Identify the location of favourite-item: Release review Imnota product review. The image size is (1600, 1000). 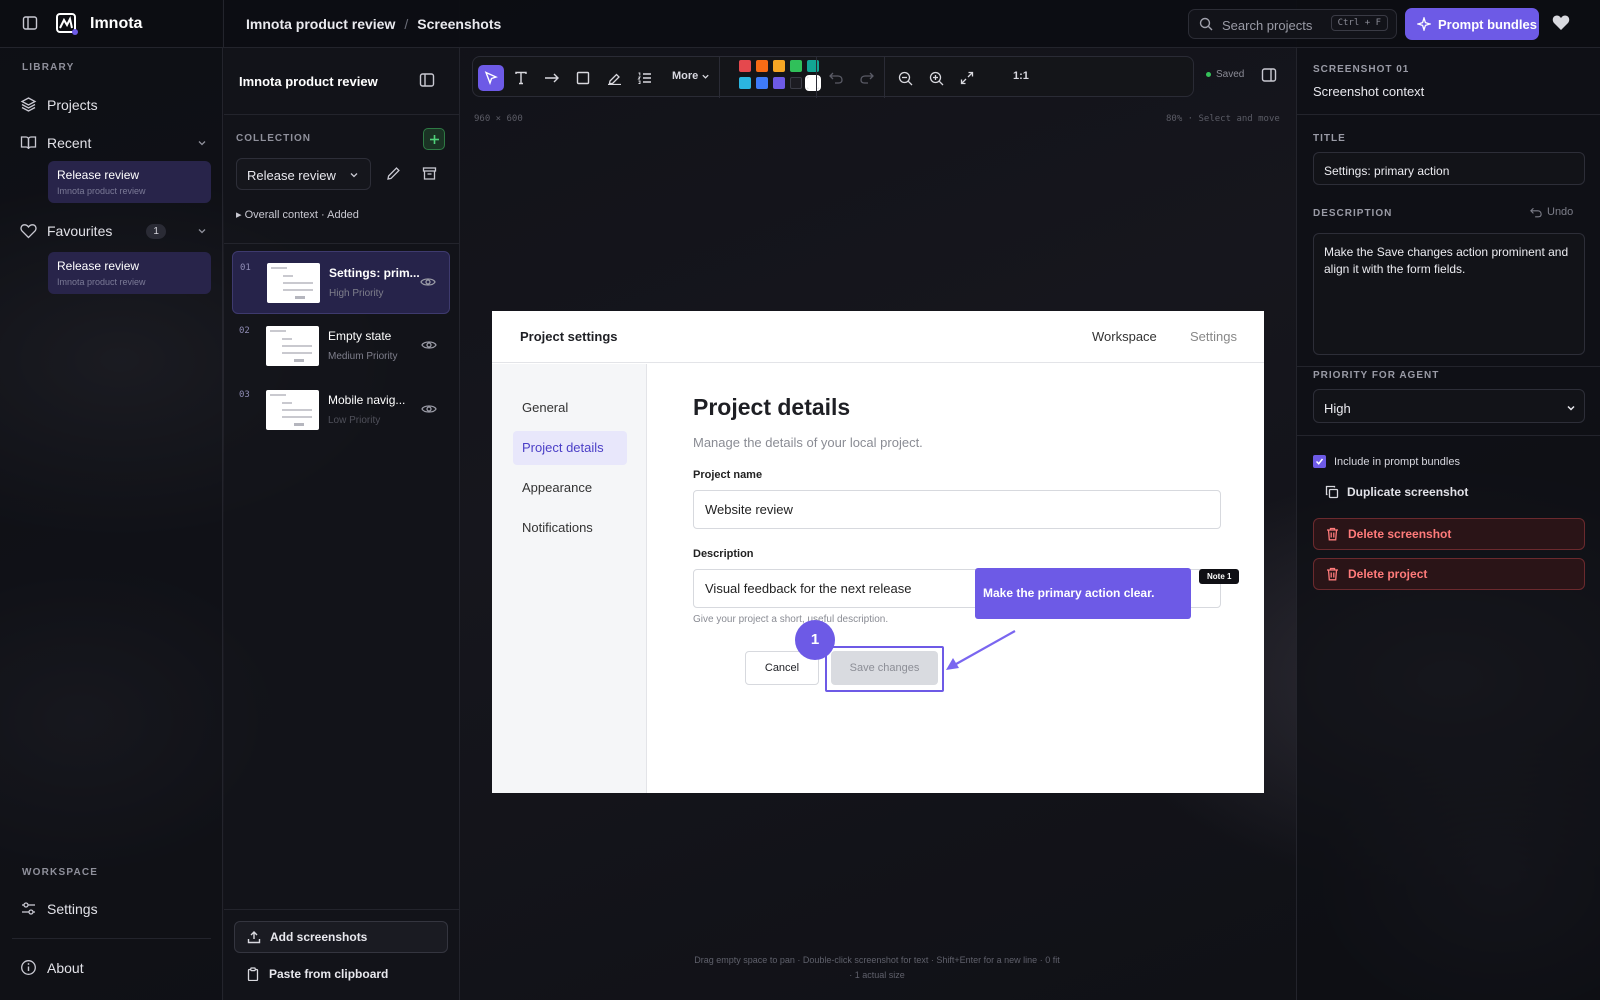
(129, 273).